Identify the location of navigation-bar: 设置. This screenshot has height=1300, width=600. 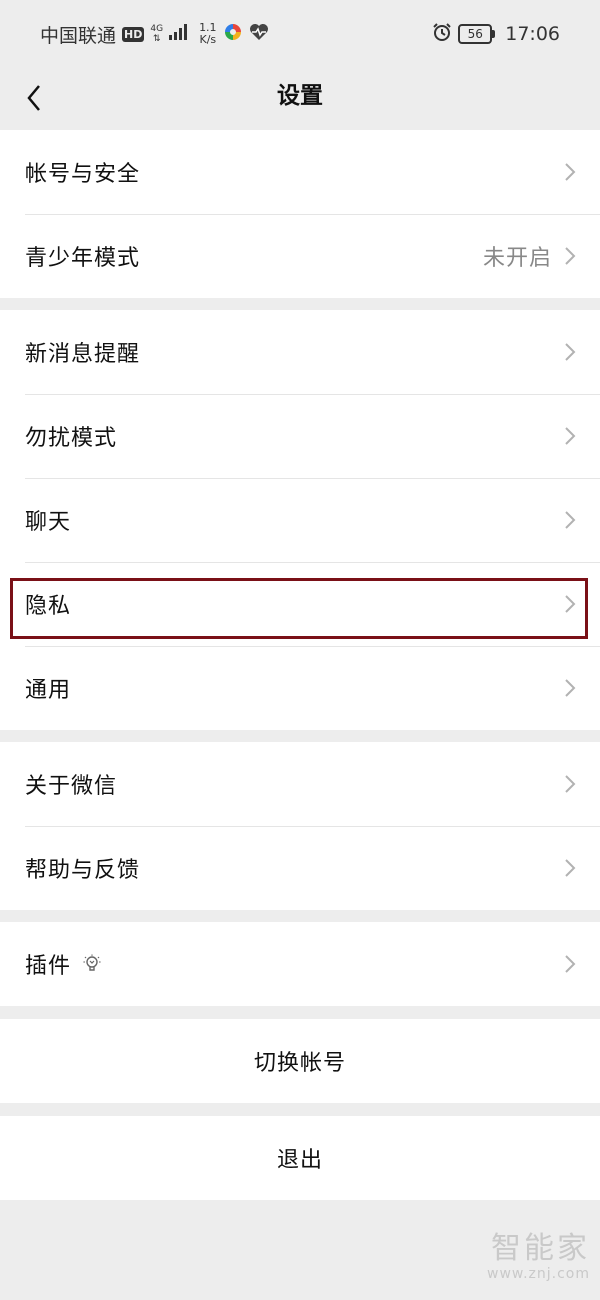
(300, 98).